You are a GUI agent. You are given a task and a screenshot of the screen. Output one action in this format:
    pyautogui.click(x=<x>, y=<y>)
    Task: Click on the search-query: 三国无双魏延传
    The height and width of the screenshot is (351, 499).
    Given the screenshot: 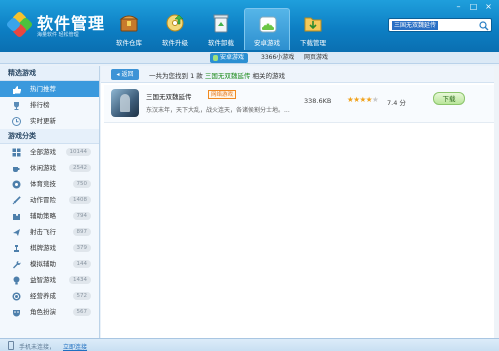 What is the action you would take?
    pyautogui.click(x=415, y=25)
    